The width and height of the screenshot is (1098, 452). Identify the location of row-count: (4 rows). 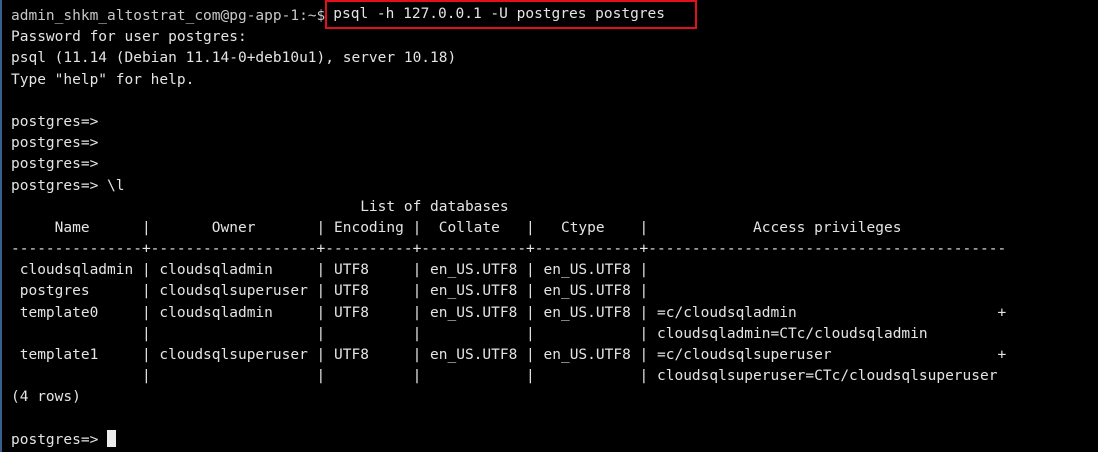
(46, 397).